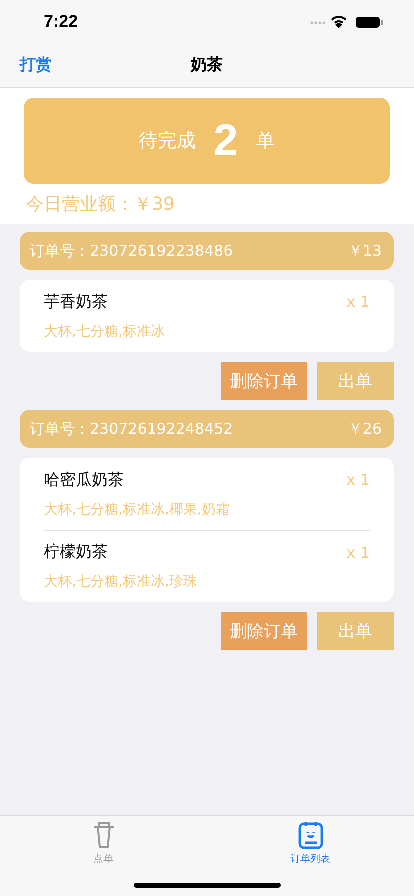 This screenshot has height=896, width=414. Describe the element at coordinates (84, 480) in the screenshot. I see `item-name: 哈密瓜奶茶` at that location.